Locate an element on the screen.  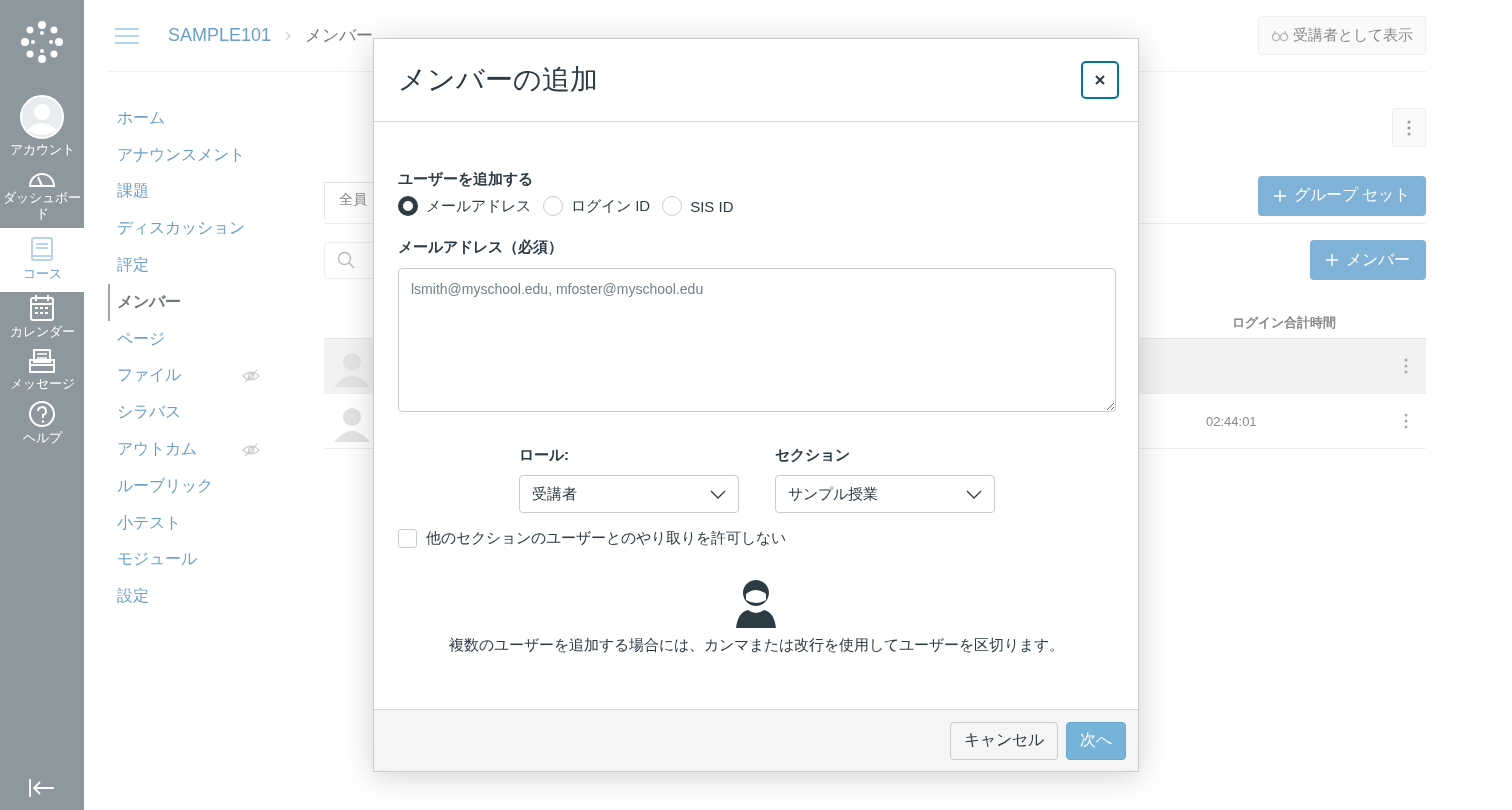
nav-item: アカウント is located at coordinates (42, 128).